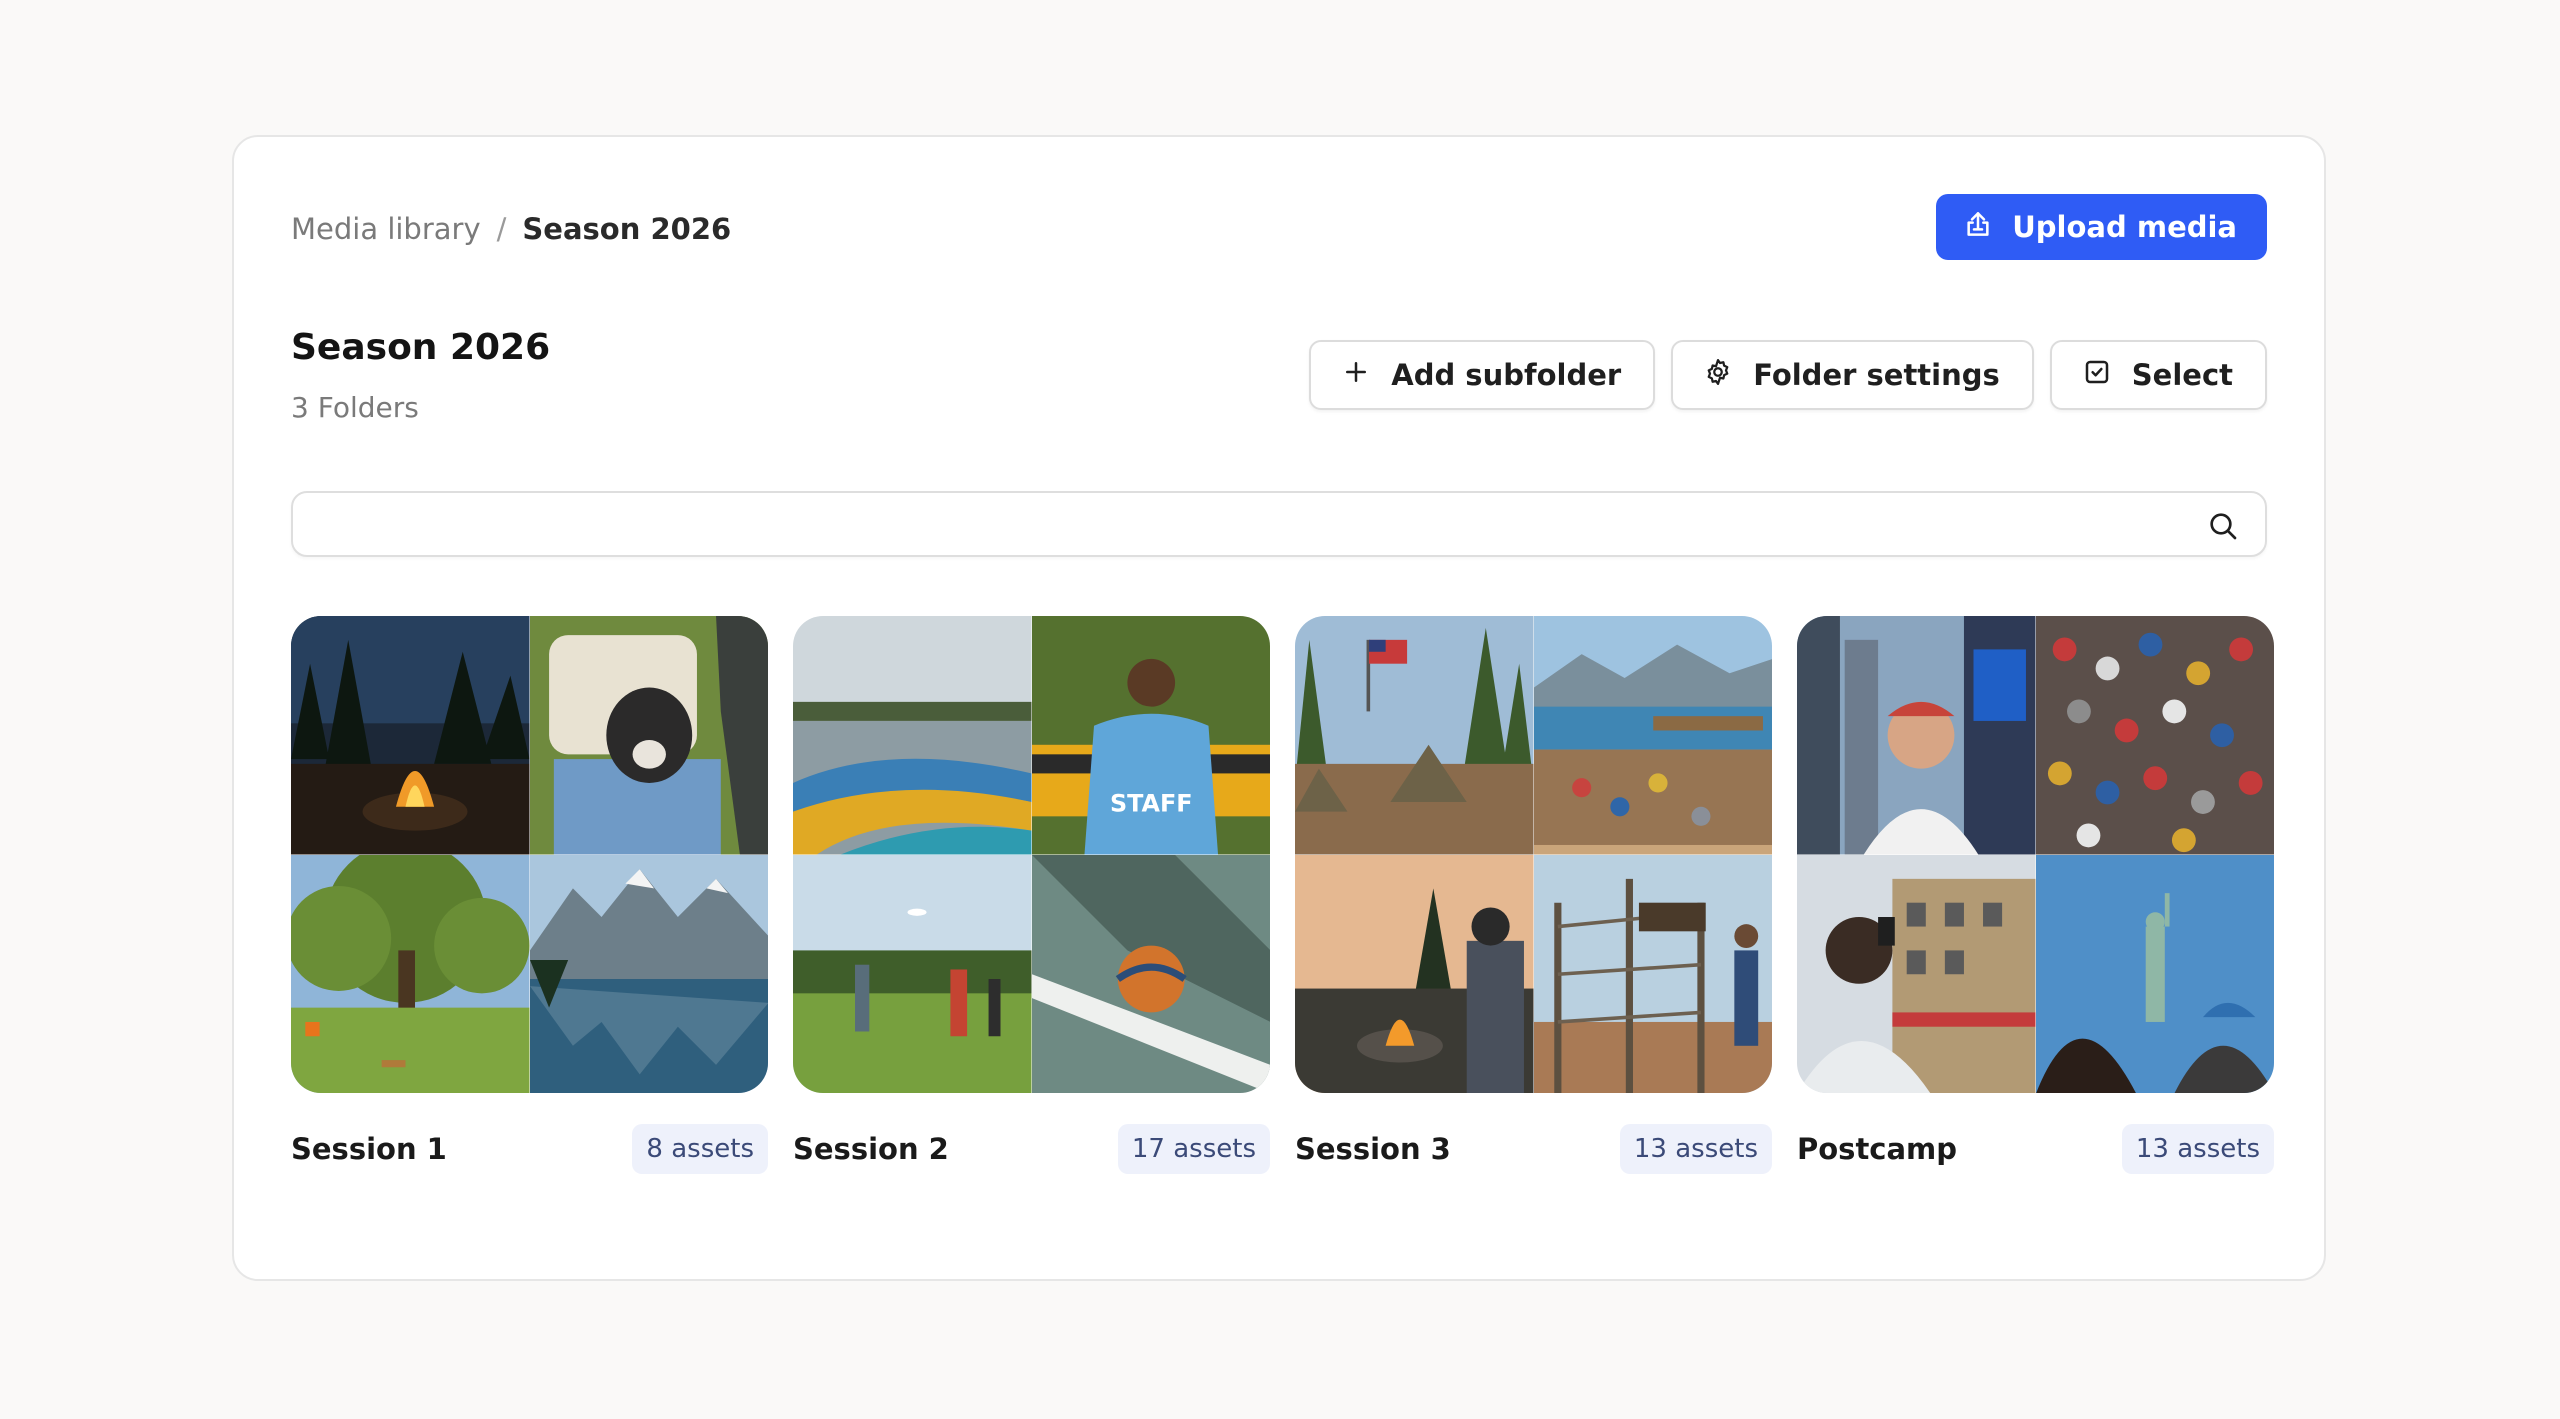 This screenshot has width=2560, height=1419. I want to click on subfolder-name: Session 1, so click(369, 1149).